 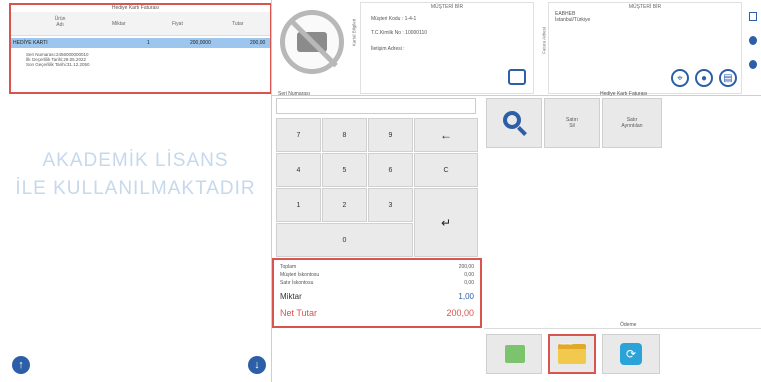 I want to click on totals-net: Net Tutar 200,00, so click(x=377, y=313).